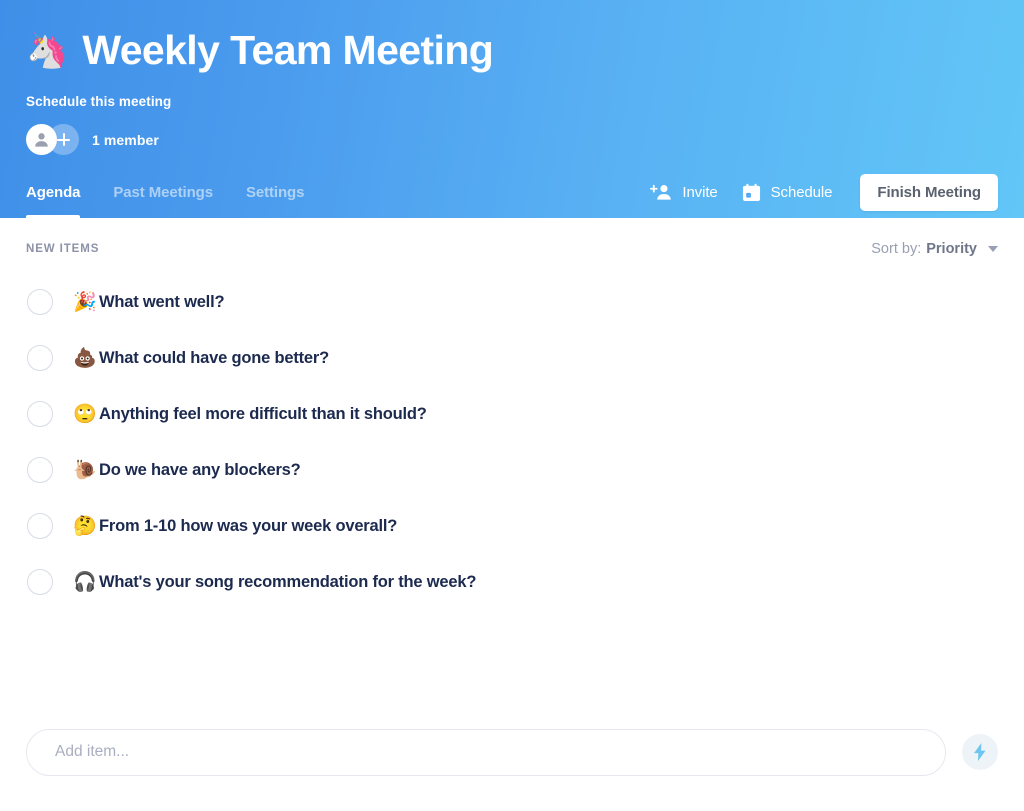  Describe the element at coordinates (85, 470) in the screenshot. I see `snail-emoji: 🐌` at that location.